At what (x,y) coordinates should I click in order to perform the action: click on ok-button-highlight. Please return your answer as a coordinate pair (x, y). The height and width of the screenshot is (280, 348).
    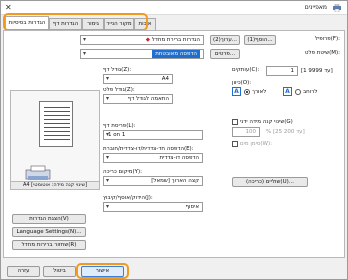
    Looking at the image, I should click on (102, 271).